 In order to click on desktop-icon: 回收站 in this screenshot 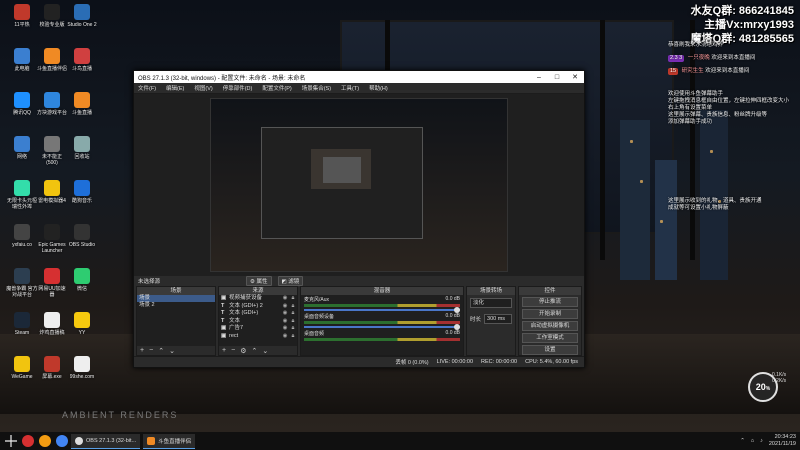, I will do `click(82, 148)`.